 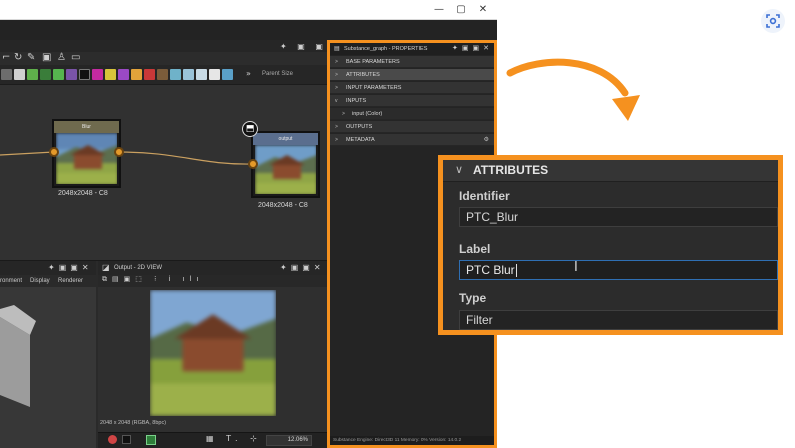 I want to click on chevron-down-icon: ∨, so click(x=459, y=169).